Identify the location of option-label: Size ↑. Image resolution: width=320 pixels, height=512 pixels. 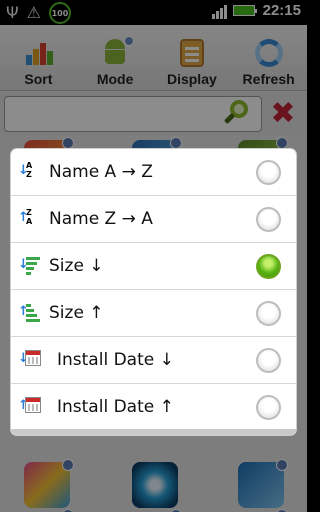
(76, 313).